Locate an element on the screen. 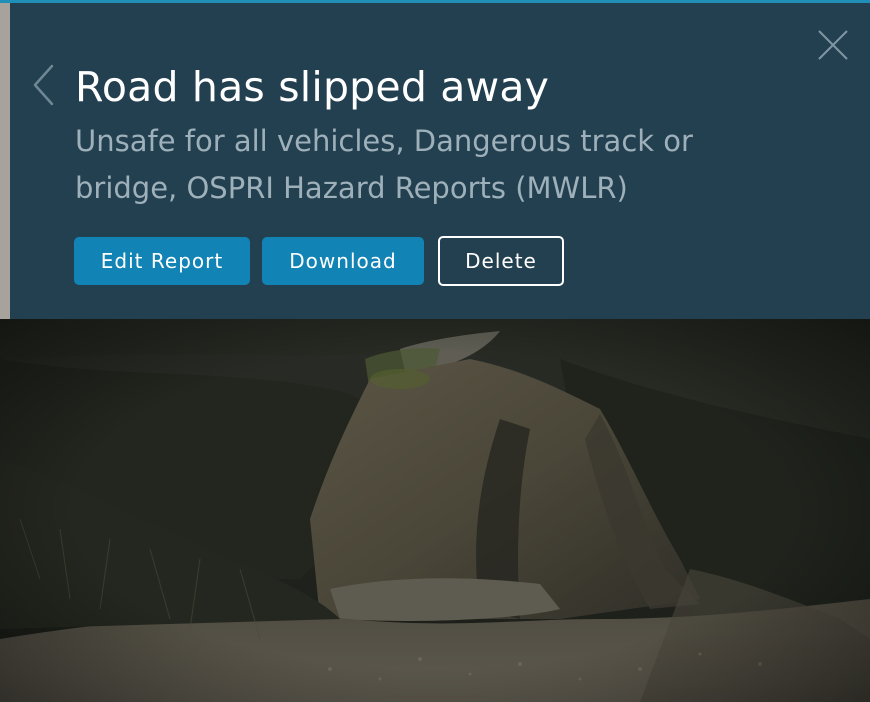 Image resolution: width=870 pixels, height=702 pixels. top-accent-bar is located at coordinates (435, 1).